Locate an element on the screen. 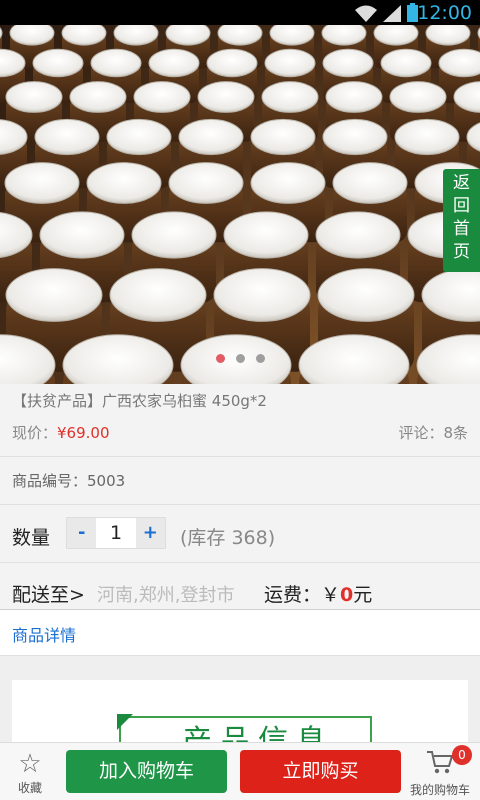  increase-button: + is located at coordinates (150, 533).